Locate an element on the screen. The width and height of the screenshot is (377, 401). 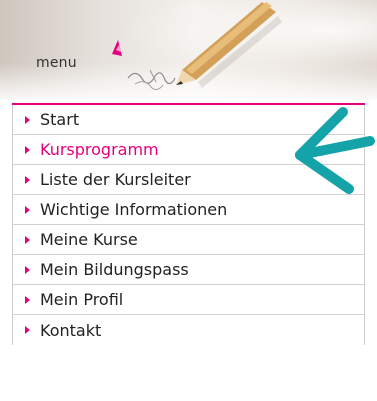
menu-item-mein-profil: Mein Profil is located at coordinates (188, 300).